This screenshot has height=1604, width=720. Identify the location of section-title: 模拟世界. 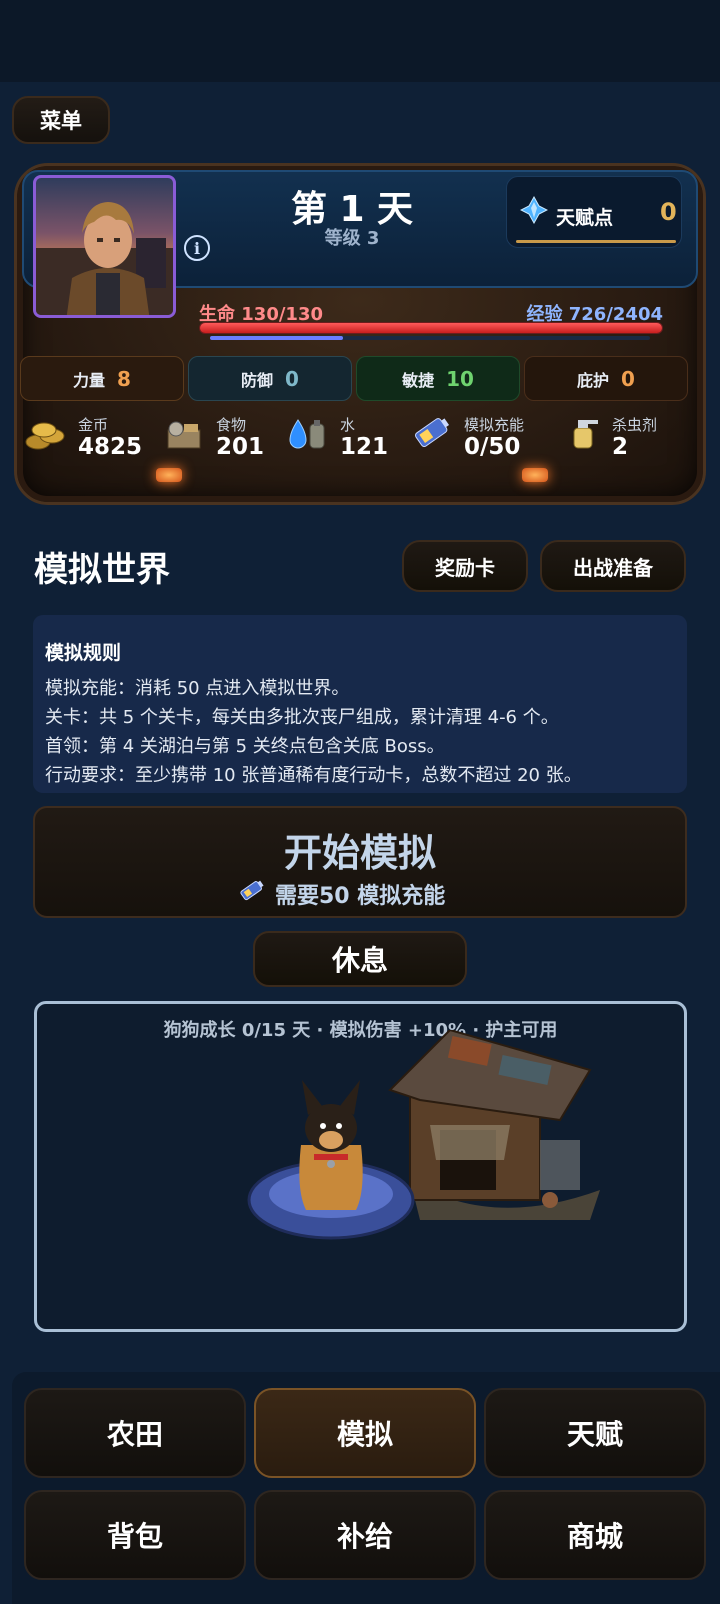
(102, 570).